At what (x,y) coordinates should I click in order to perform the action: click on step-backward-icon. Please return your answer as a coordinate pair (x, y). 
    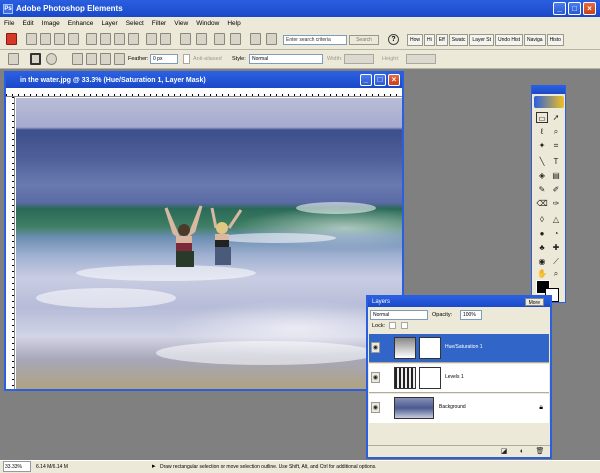
    Looking at the image, I should click on (219, 39).